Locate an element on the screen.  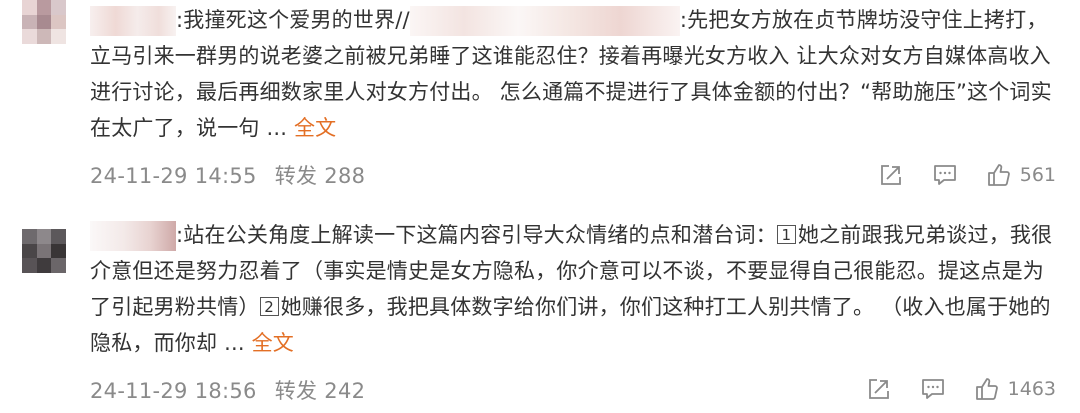
comment-text-part1: 我撞死这个爱男的世界// is located at coordinates (296, 20).